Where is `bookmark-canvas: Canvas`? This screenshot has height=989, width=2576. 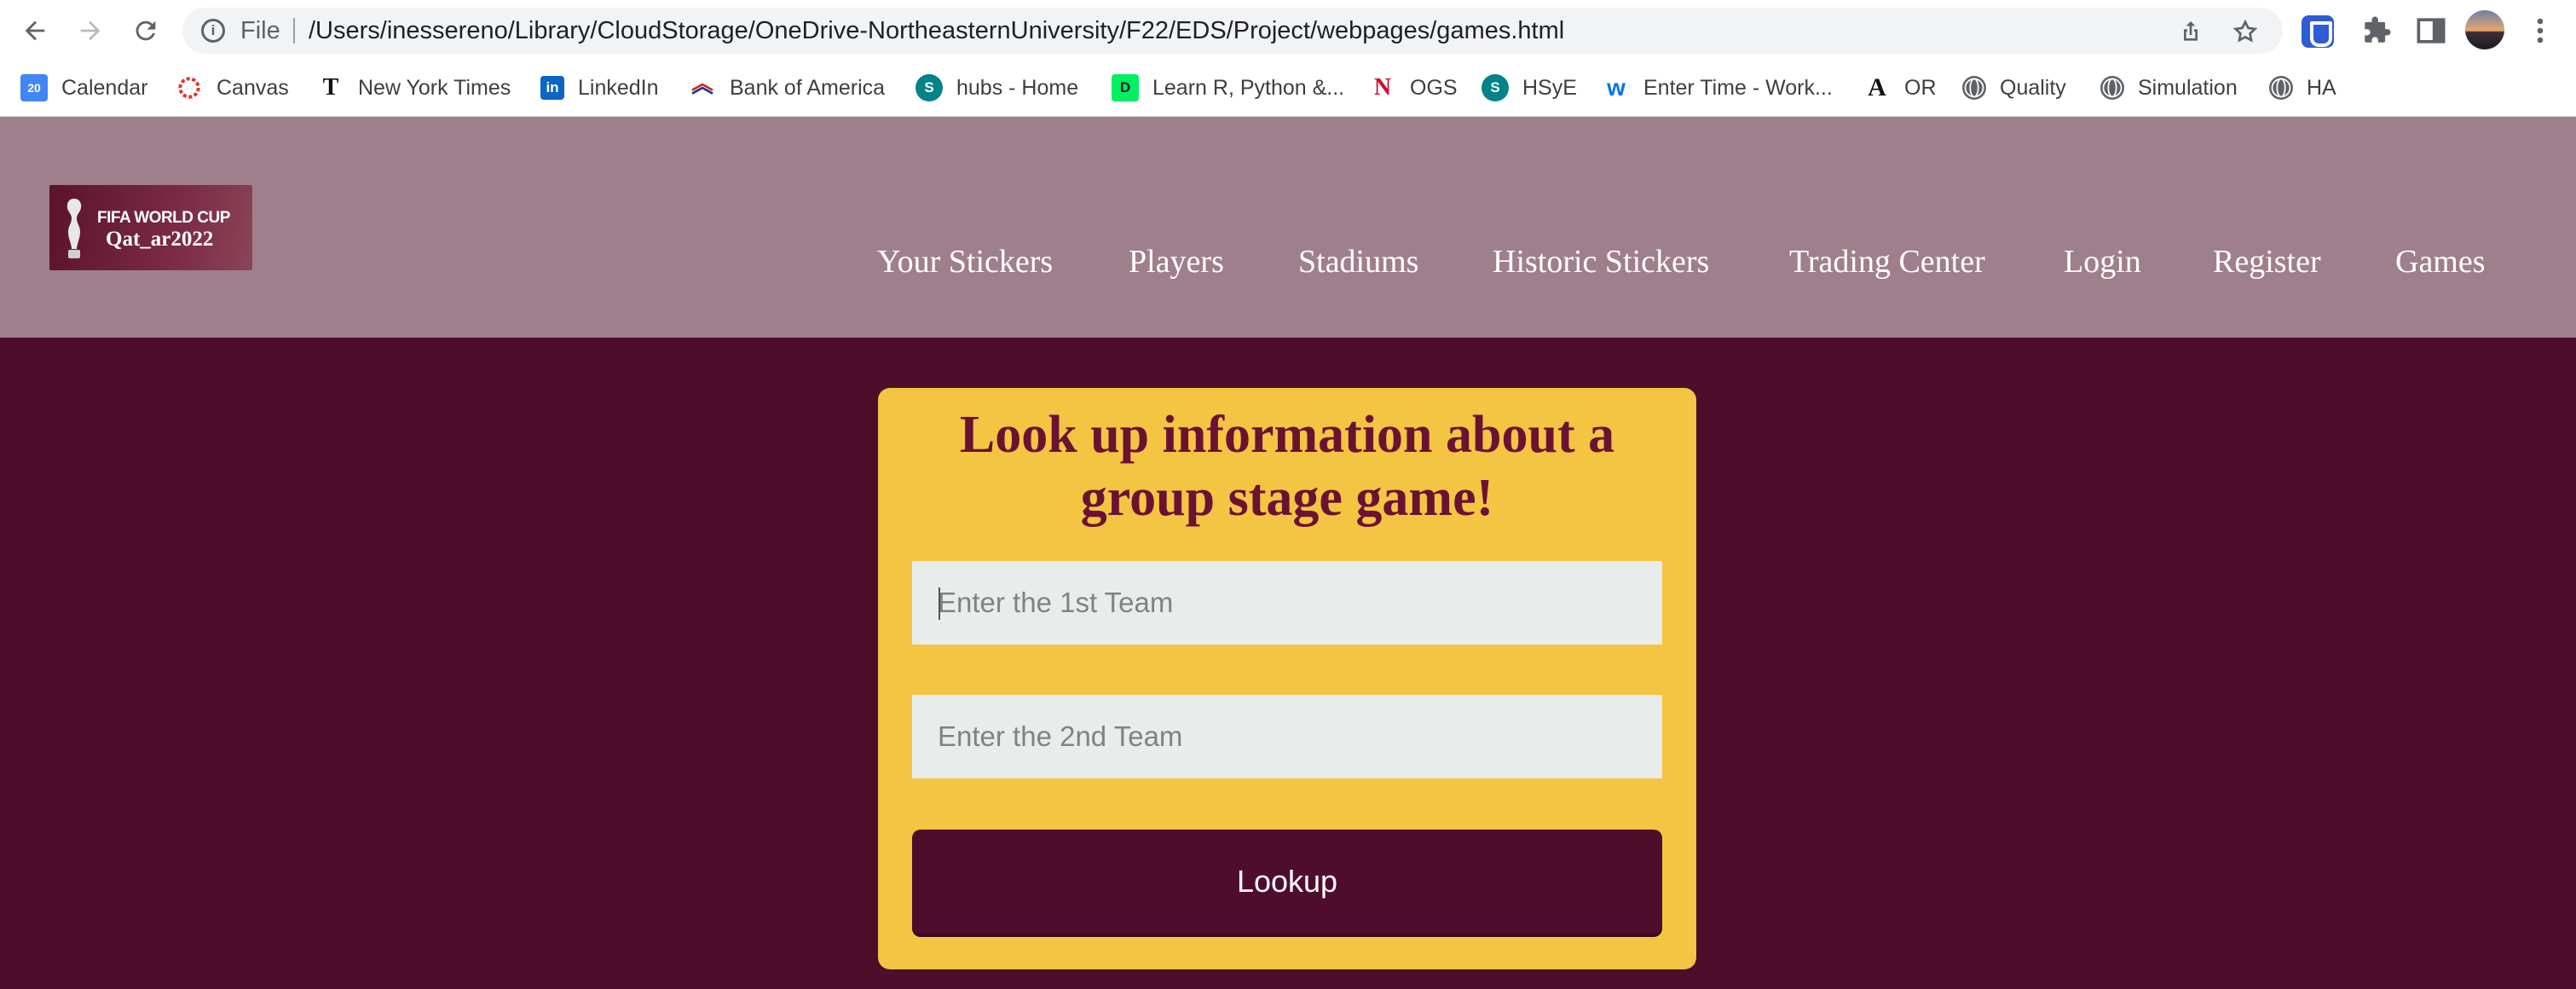
bookmark-canvas: Canvas is located at coordinates (232, 88).